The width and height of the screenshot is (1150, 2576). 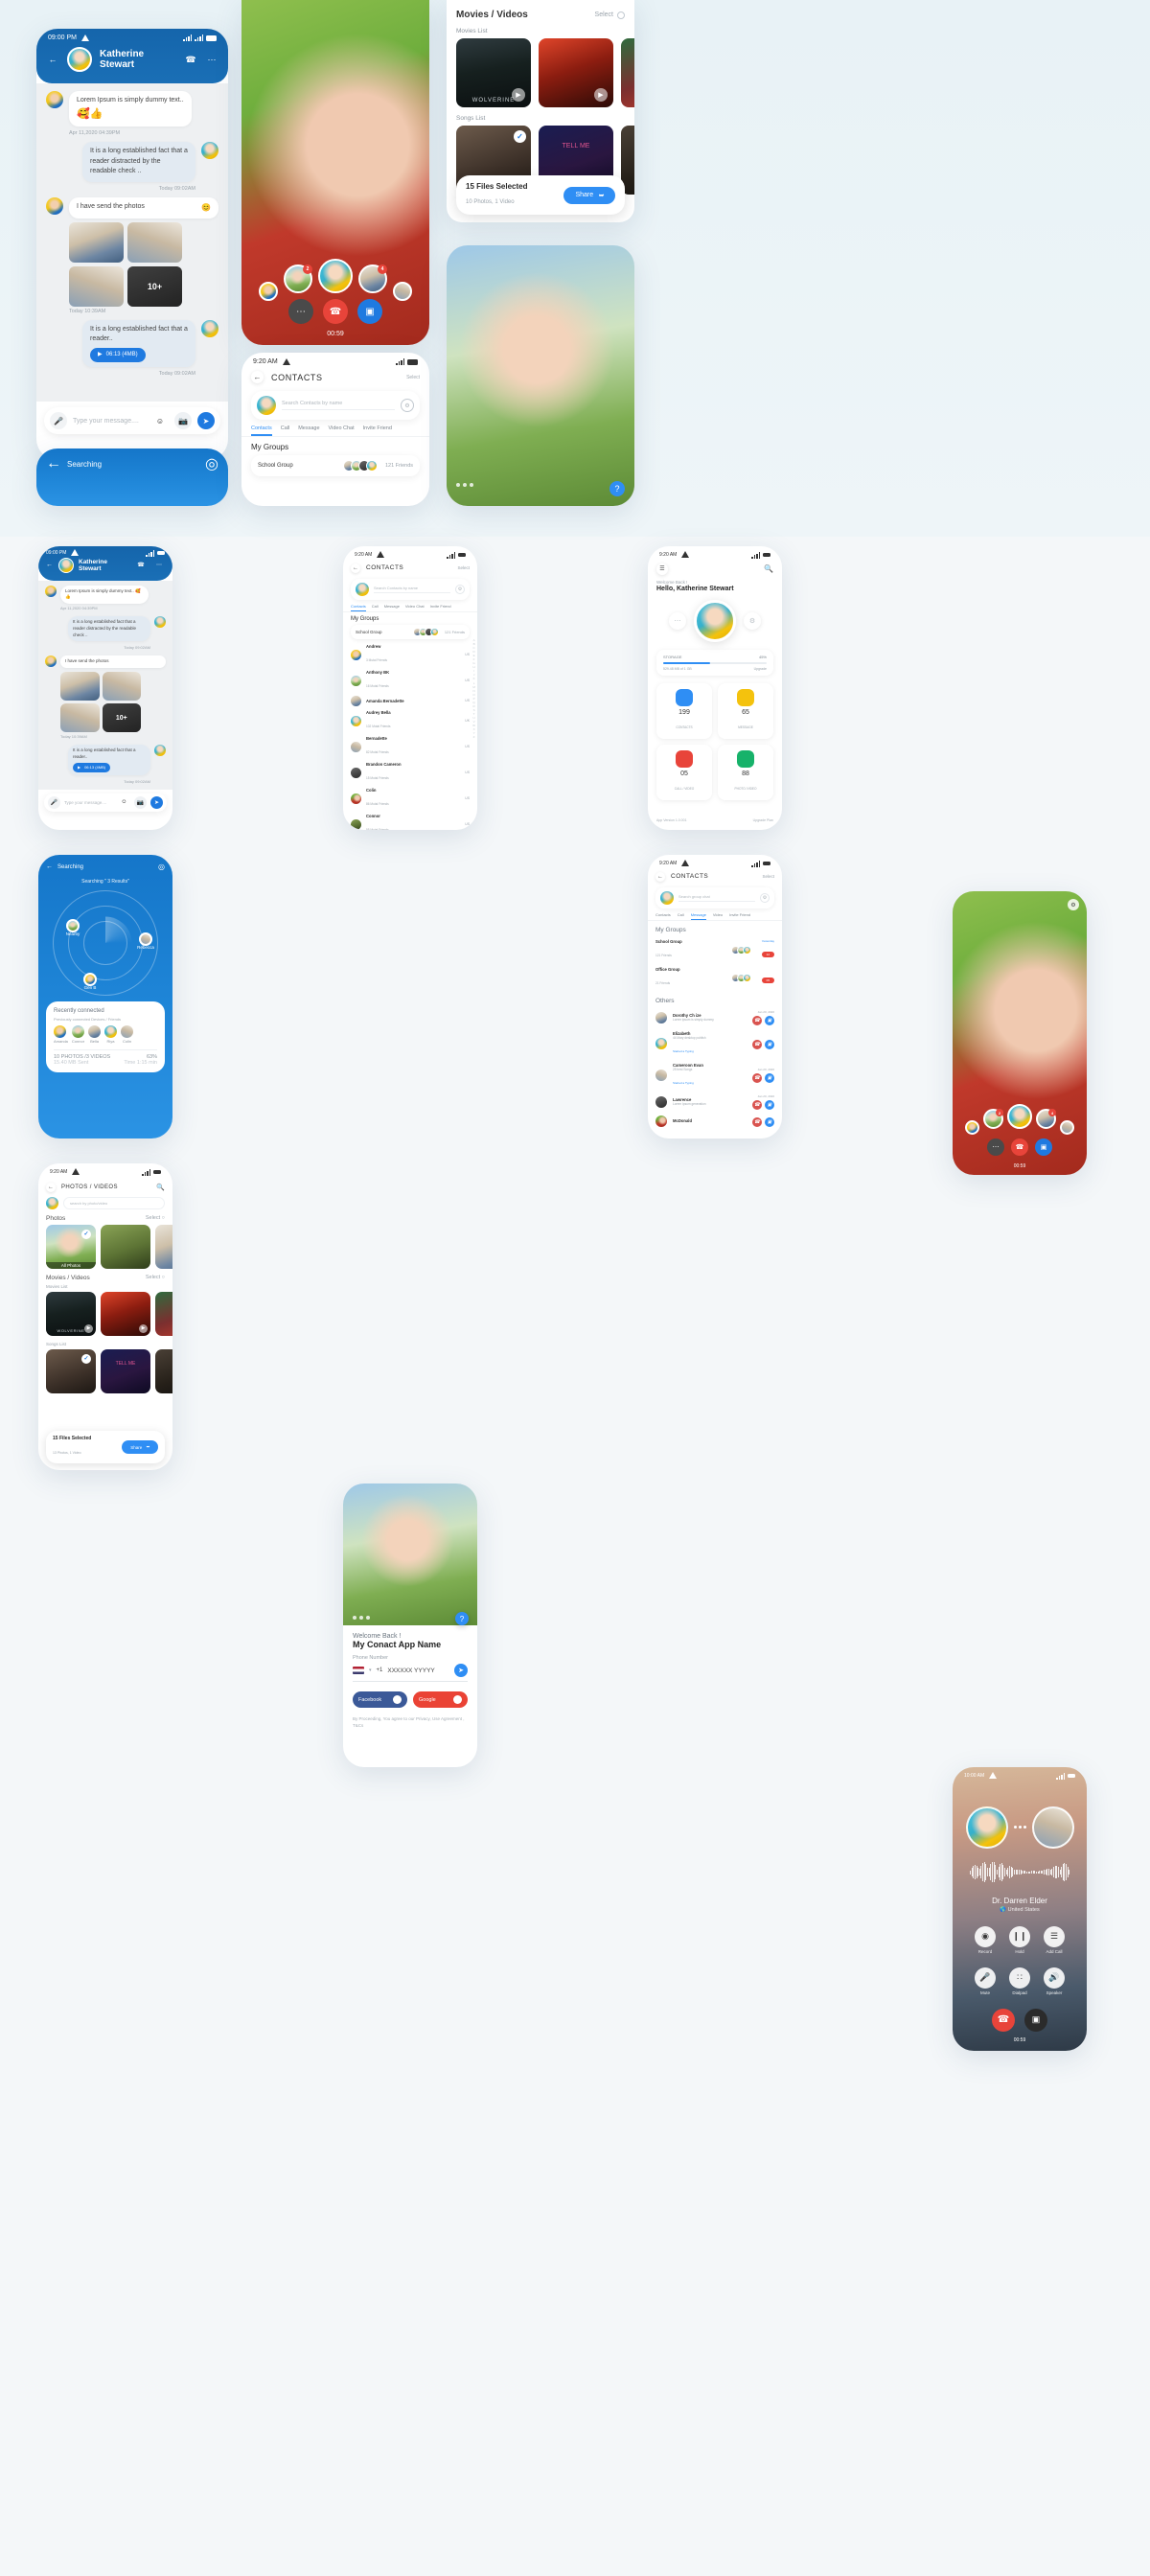 What do you see at coordinates (418, 1671) in the screenshot?
I see `phone-input: XXXXXX YYYYY` at bounding box center [418, 1671].